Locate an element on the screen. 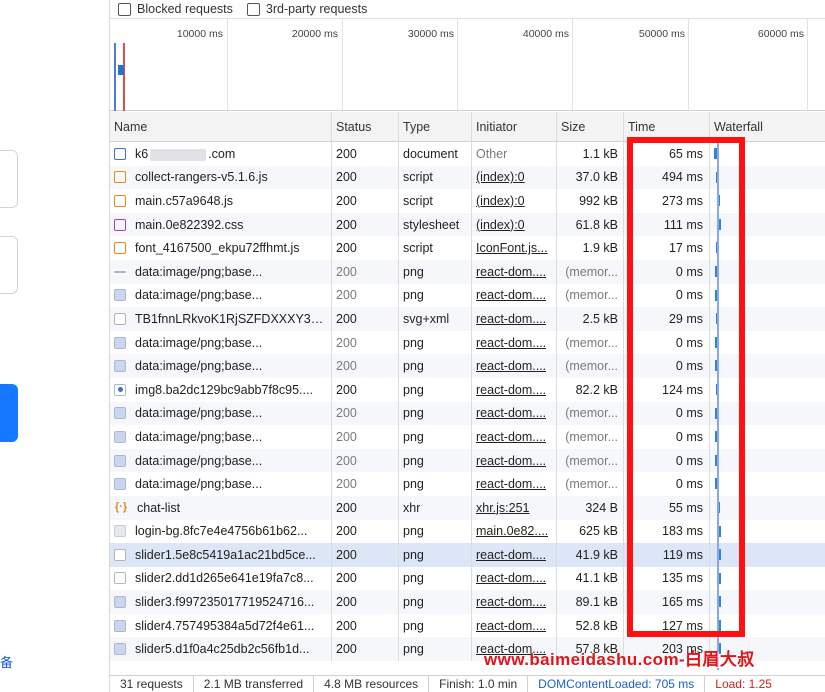 The height and width of the screenshot is (692, 825). size-cell-text: 82.2 kB is located at coordinates (596, 389).